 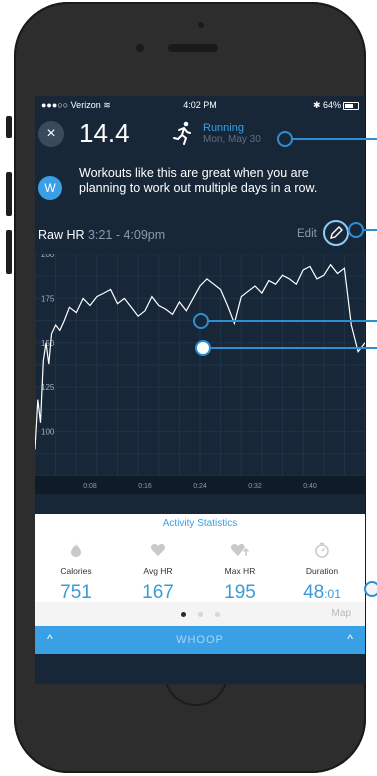 I want to click on callout-marker-map, so click(x=370, y=589).